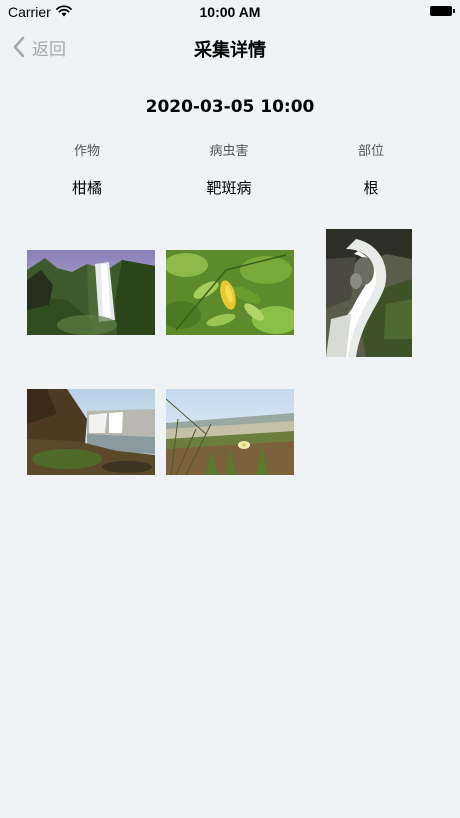  What do you see at coordinates (371, 169) in the screenshot?
I see `part-field: 部位 根` at bounding box center [371, 169].